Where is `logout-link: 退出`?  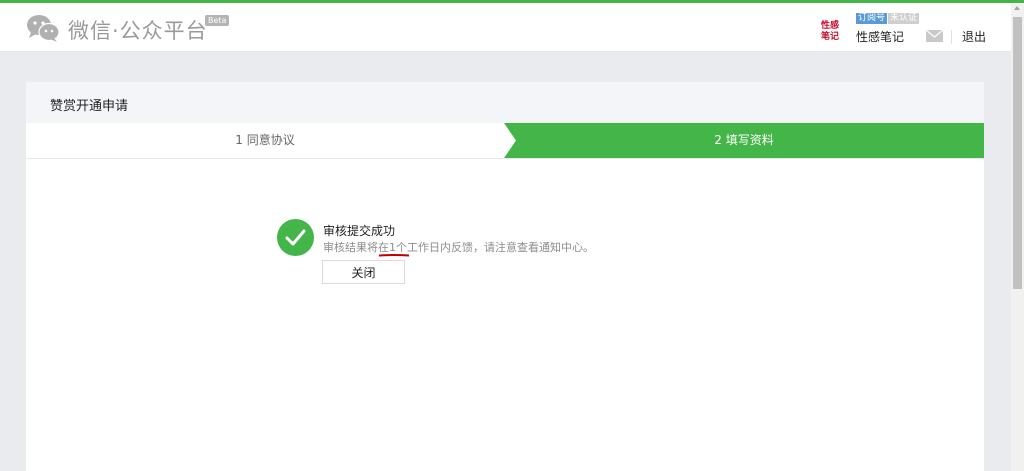
logout-link: 退出 is located at coordinates (974, 36).